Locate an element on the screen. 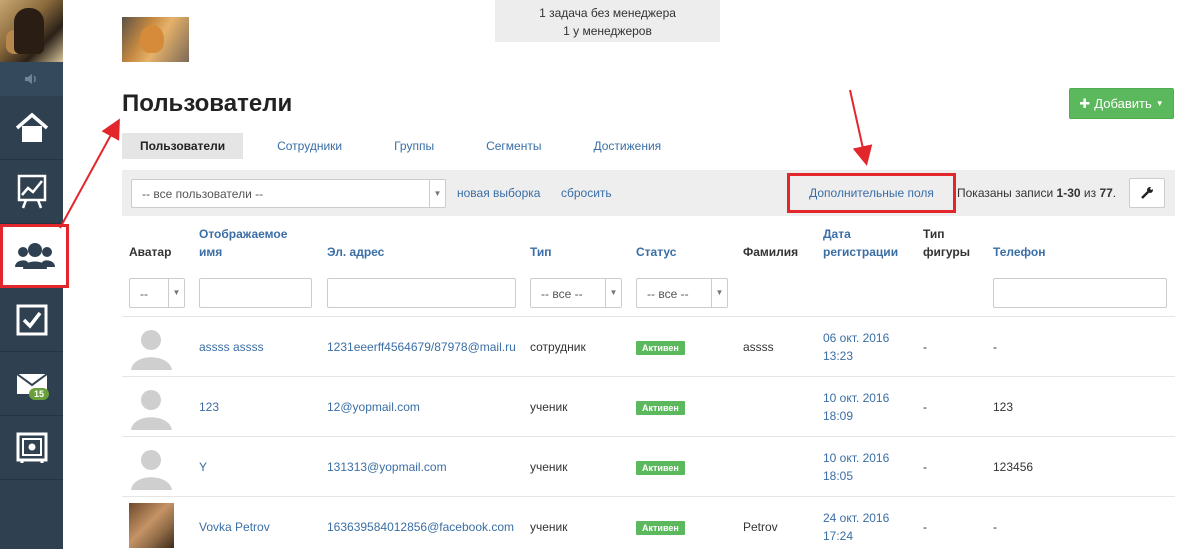  sidebar: 15 is located at coordinates (34, 274).